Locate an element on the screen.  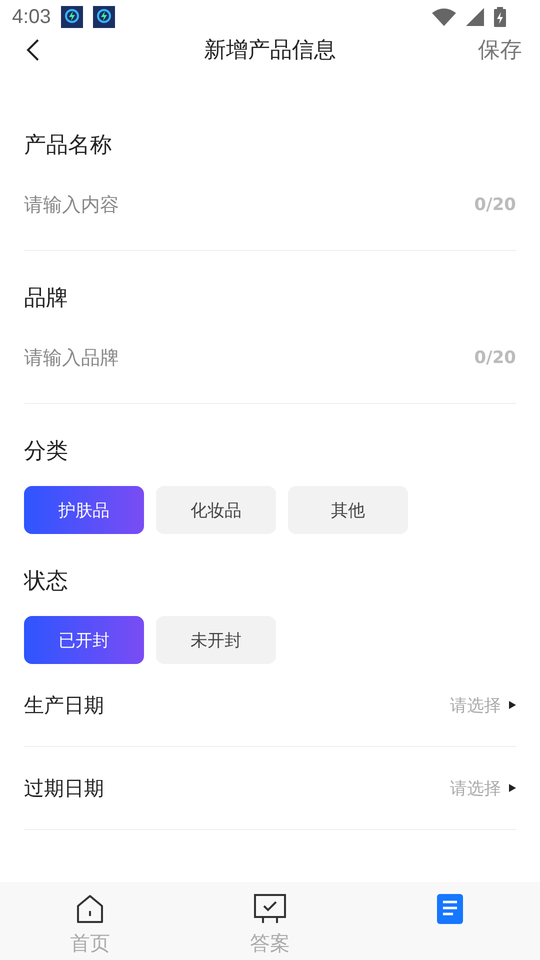
page-title: 新增产品信息 is located at coordinates (270, 51).